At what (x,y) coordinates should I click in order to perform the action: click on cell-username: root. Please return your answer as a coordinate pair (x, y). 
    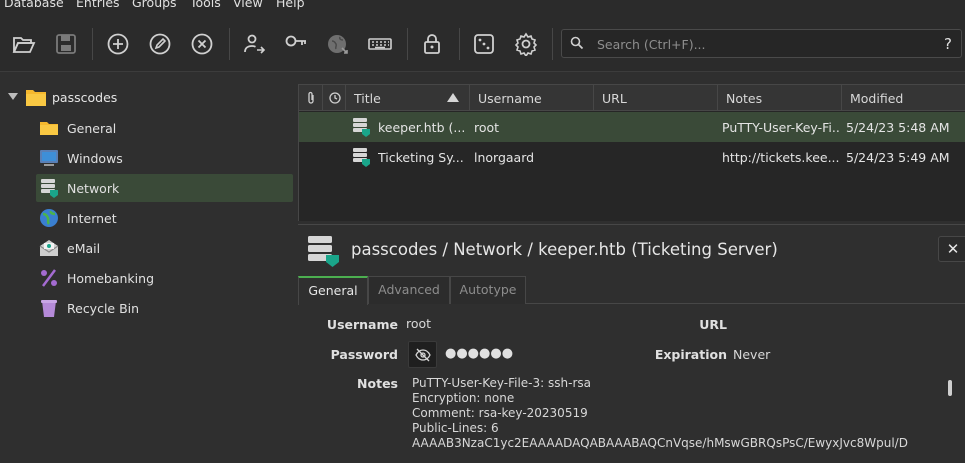
    Looking at the image, I should click on (487, 127).